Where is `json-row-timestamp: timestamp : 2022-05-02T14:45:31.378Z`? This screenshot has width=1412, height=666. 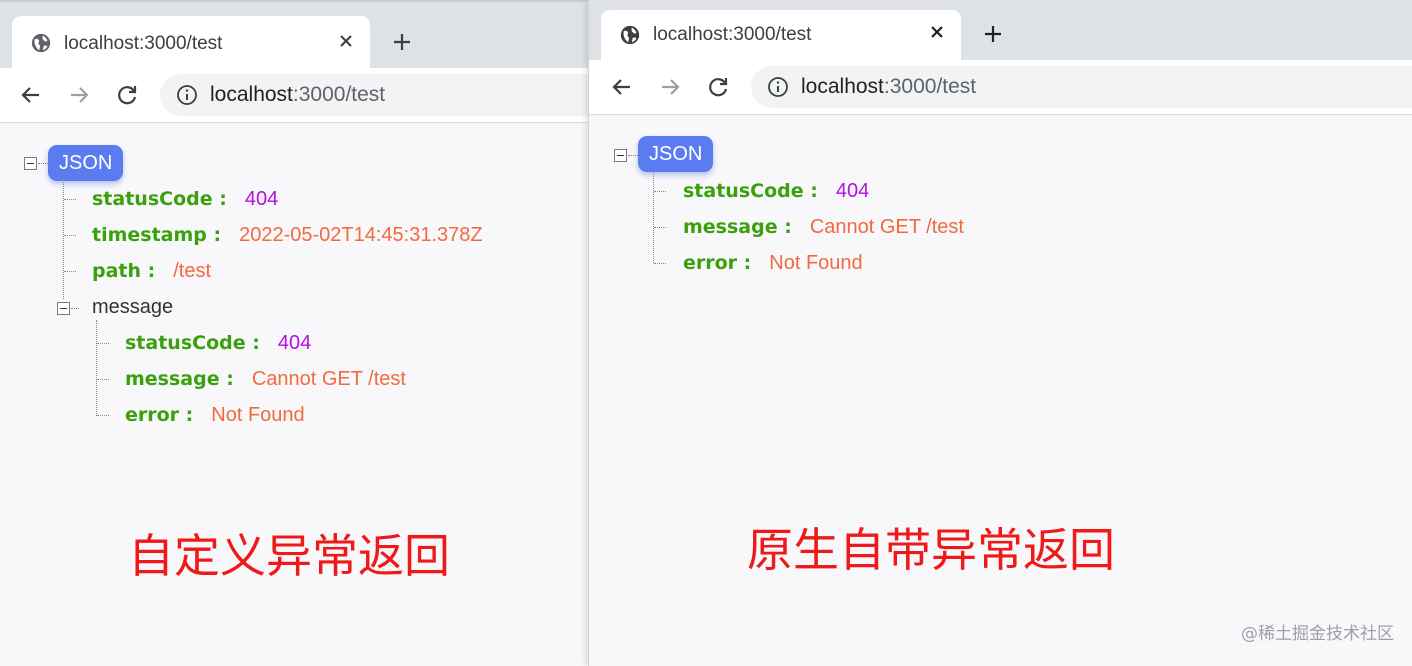
json-row-timestamp: timestamp : 2022-05-02T14:45:31.378Z is located at coordinates (287, 235).